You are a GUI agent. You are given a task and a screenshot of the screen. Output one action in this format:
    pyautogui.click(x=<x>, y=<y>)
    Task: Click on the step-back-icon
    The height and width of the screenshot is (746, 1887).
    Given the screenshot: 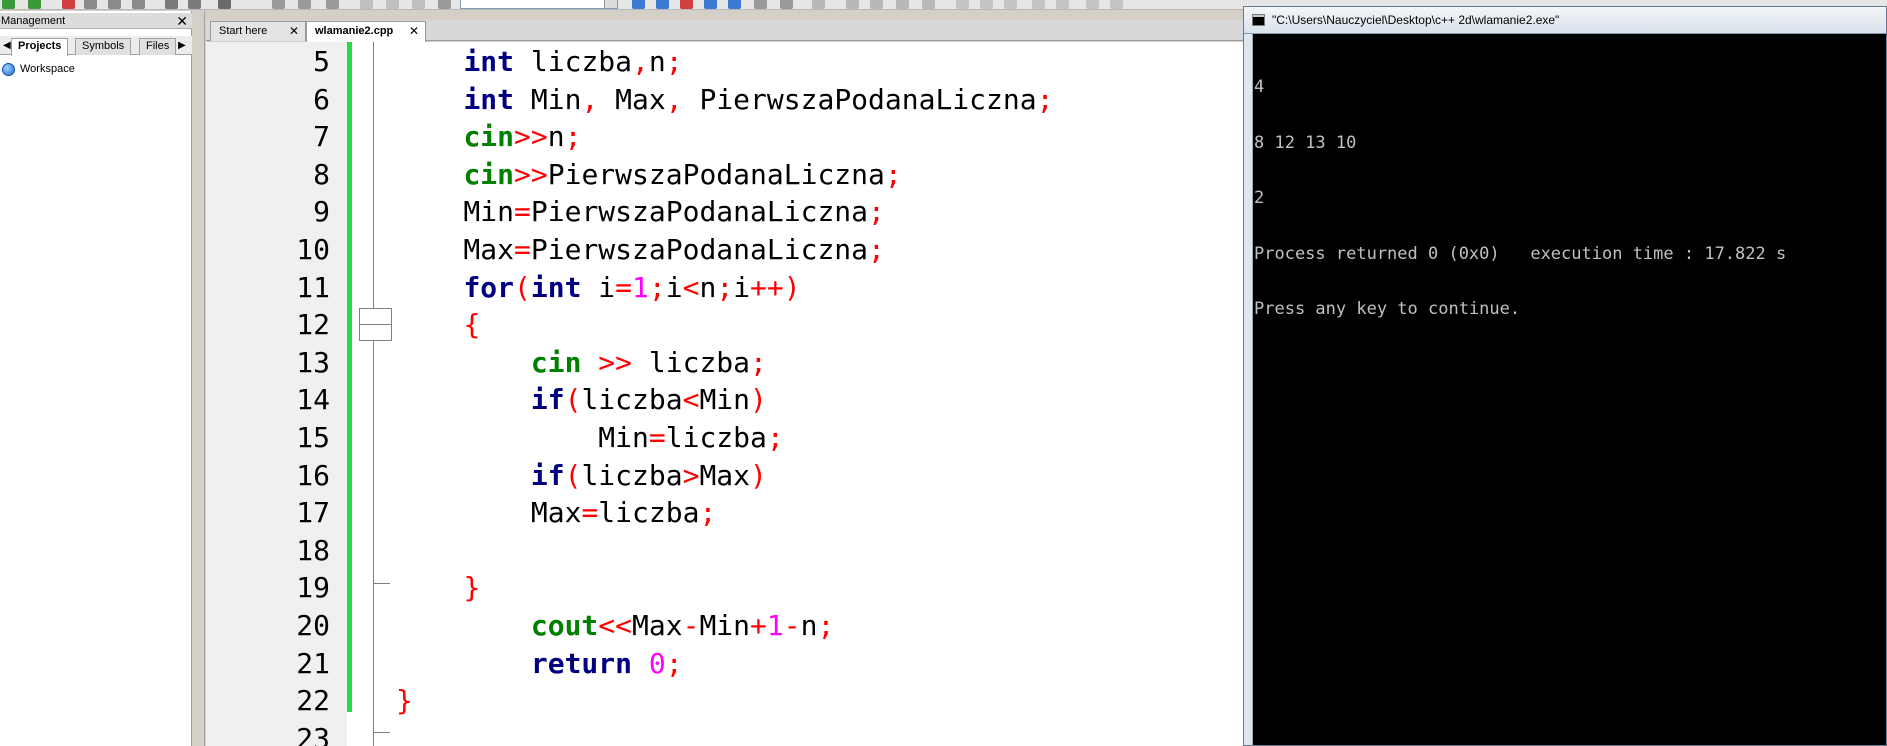 What is the action you would take?
    pyautogui.click(x=366, y=4)
    